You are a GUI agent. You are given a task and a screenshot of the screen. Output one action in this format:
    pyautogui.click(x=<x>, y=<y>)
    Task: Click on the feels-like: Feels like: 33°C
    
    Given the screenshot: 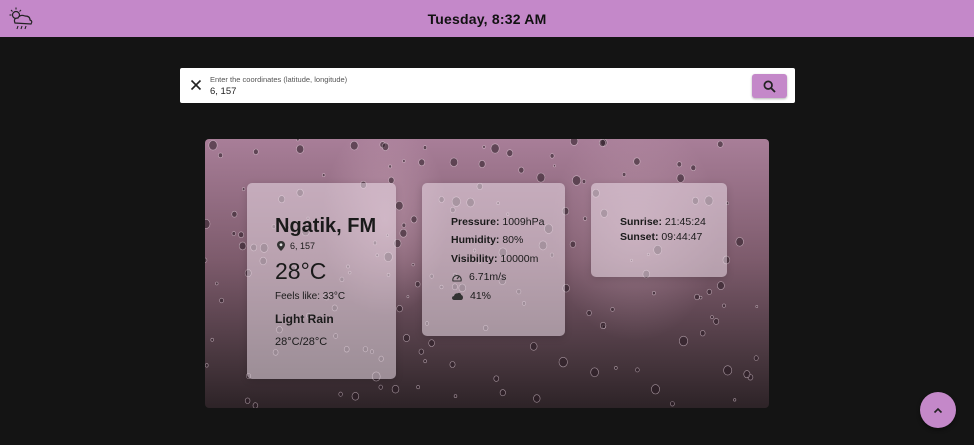 What is the action you would take?
    pyautogui.click(x=310, y=296)
    